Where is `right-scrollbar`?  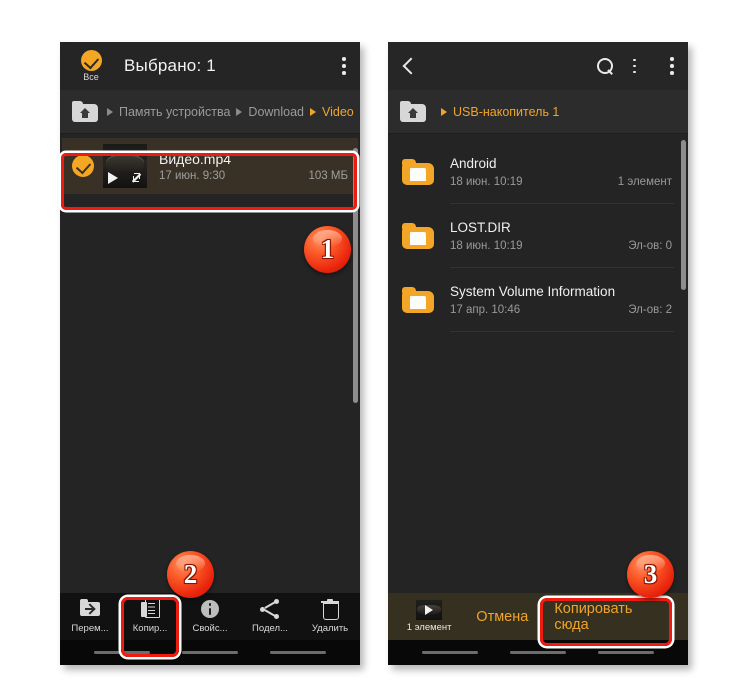 right-scrollbar is located at coordinates (683, 215).